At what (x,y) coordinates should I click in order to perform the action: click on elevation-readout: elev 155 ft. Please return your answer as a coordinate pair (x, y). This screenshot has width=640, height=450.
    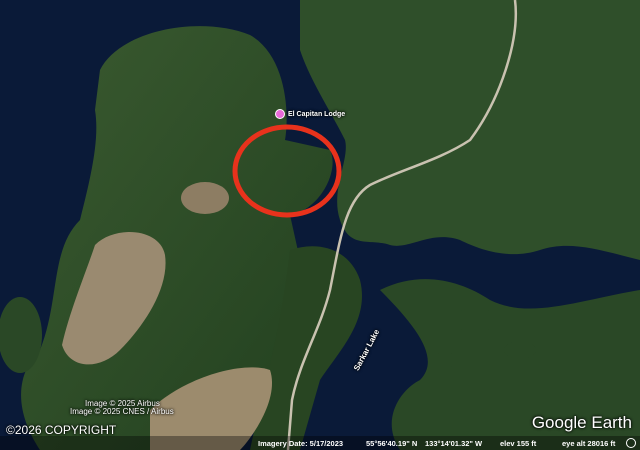
    Looking at the image, I should click on (518, 443).